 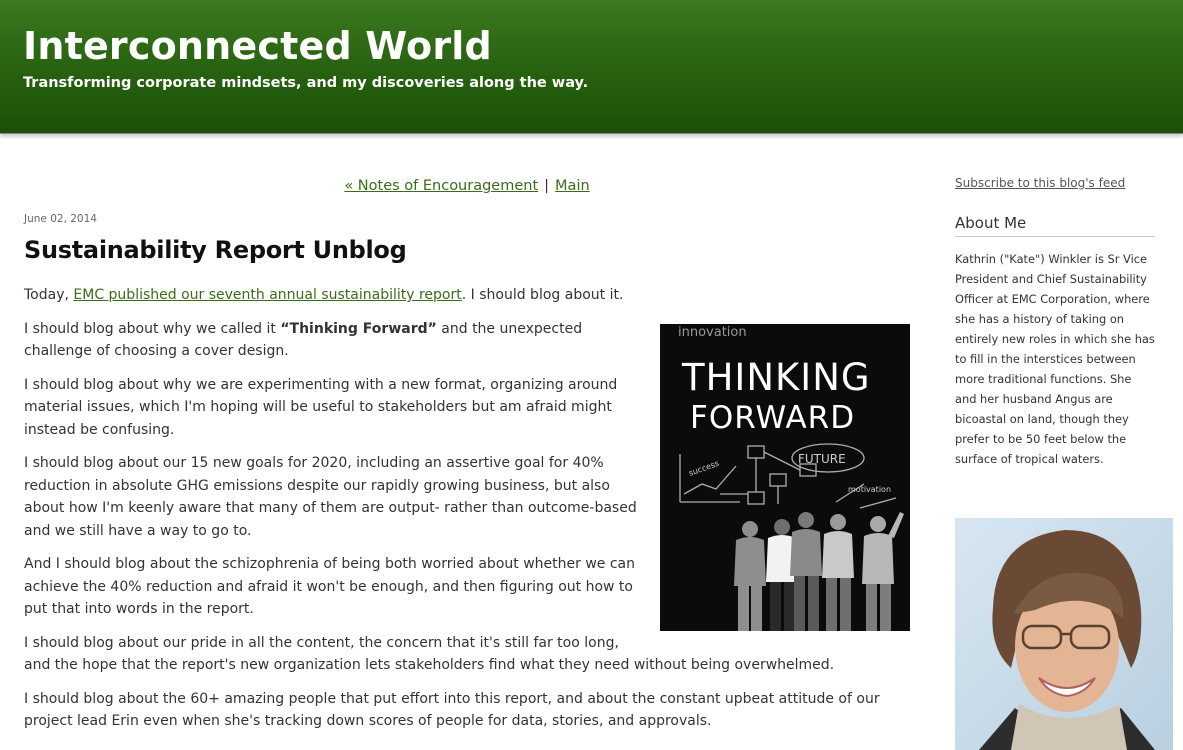 What do you see at coordinates (257, 46) in the screenshot?
I see `site-title: Interconnected World` at bounding box center [257, 46].